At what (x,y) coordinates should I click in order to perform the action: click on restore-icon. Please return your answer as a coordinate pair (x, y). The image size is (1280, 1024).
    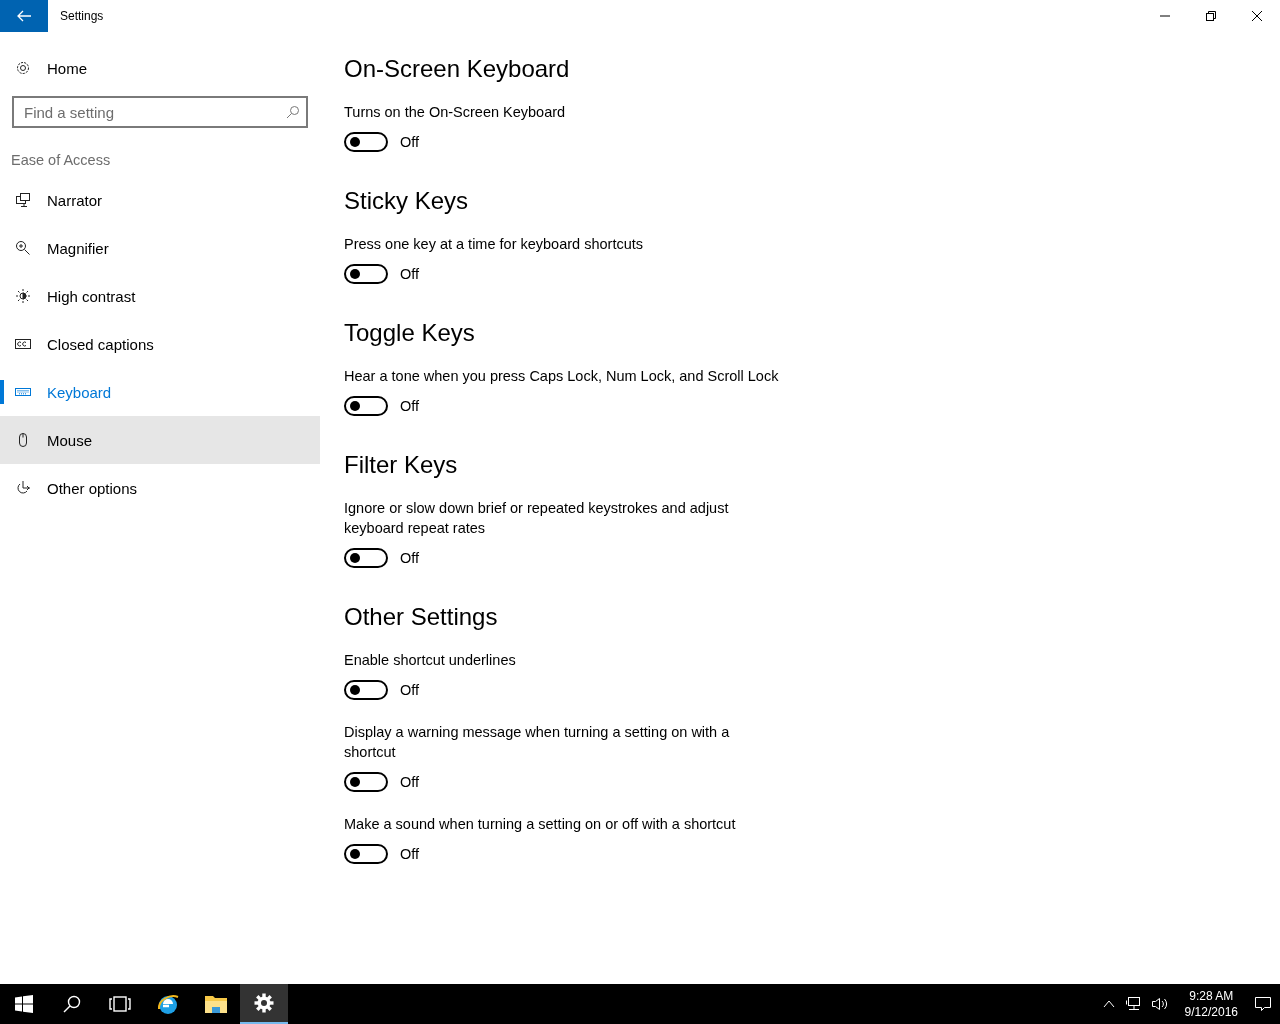
    Looking at the image, I should click on (1211, 16).